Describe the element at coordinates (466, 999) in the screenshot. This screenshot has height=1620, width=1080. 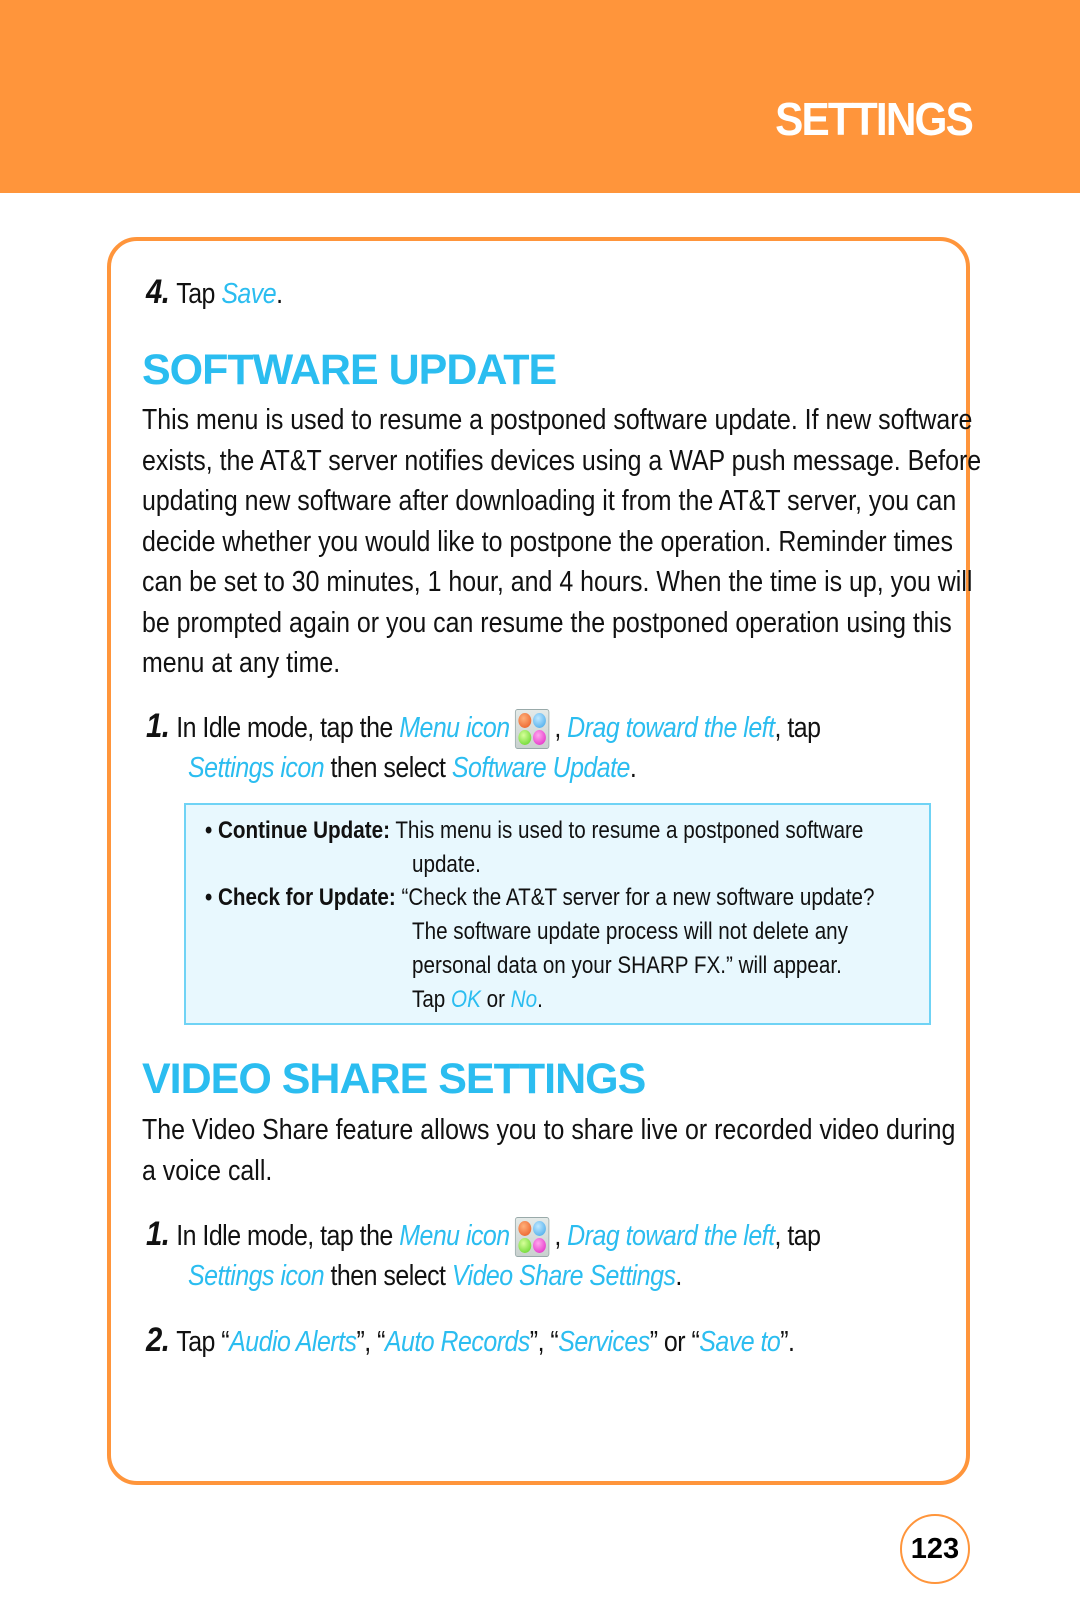
I see `ok-link: OK` at that location.